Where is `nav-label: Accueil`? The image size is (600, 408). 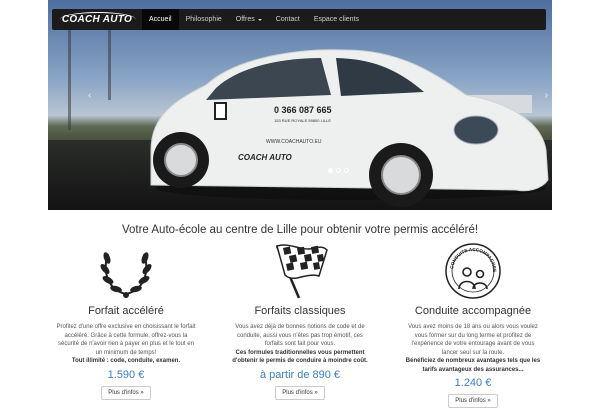
nav-label: Accueil is located at coordinates (160, 19).